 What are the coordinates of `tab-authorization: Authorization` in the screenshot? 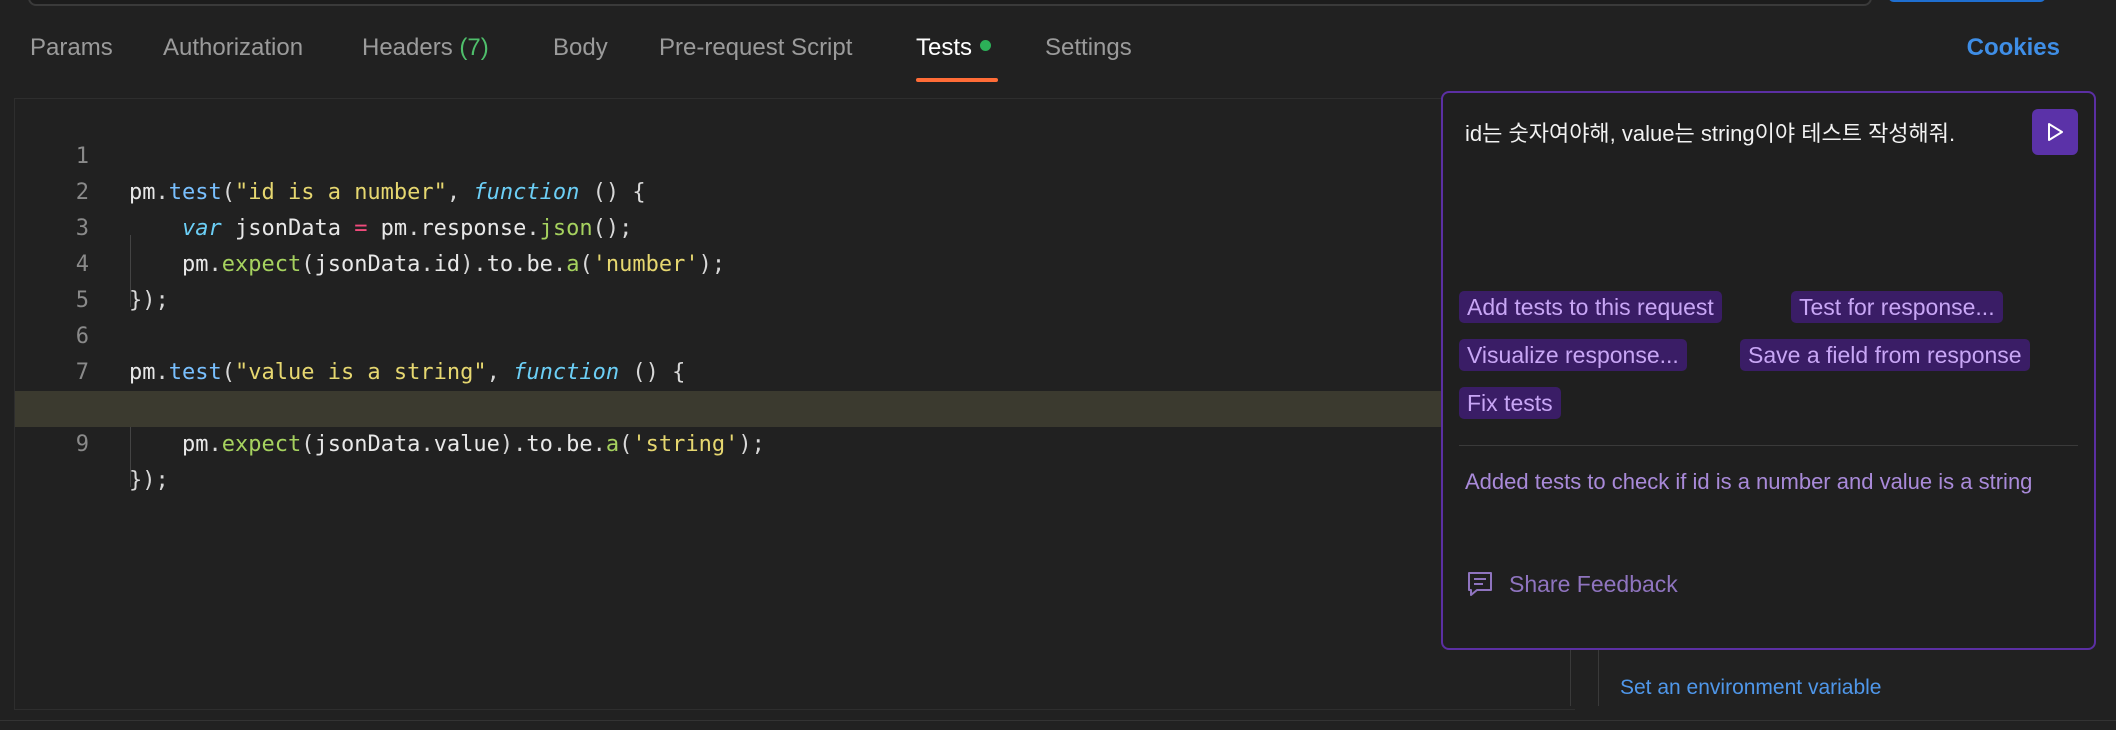 It's located at (233, 48).